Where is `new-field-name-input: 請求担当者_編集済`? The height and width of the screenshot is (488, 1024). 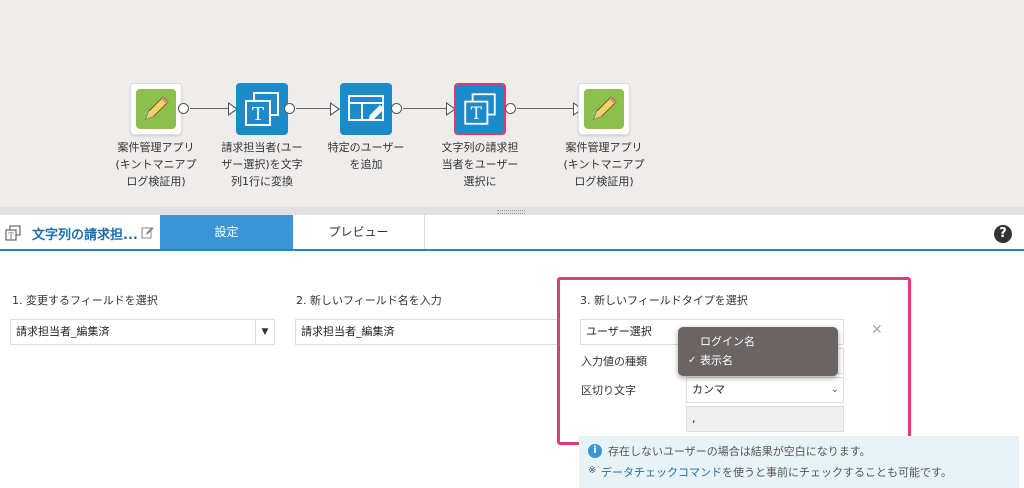 new-field-name-input: 請求担当者_編集済 is located at coordinates (427, 332).